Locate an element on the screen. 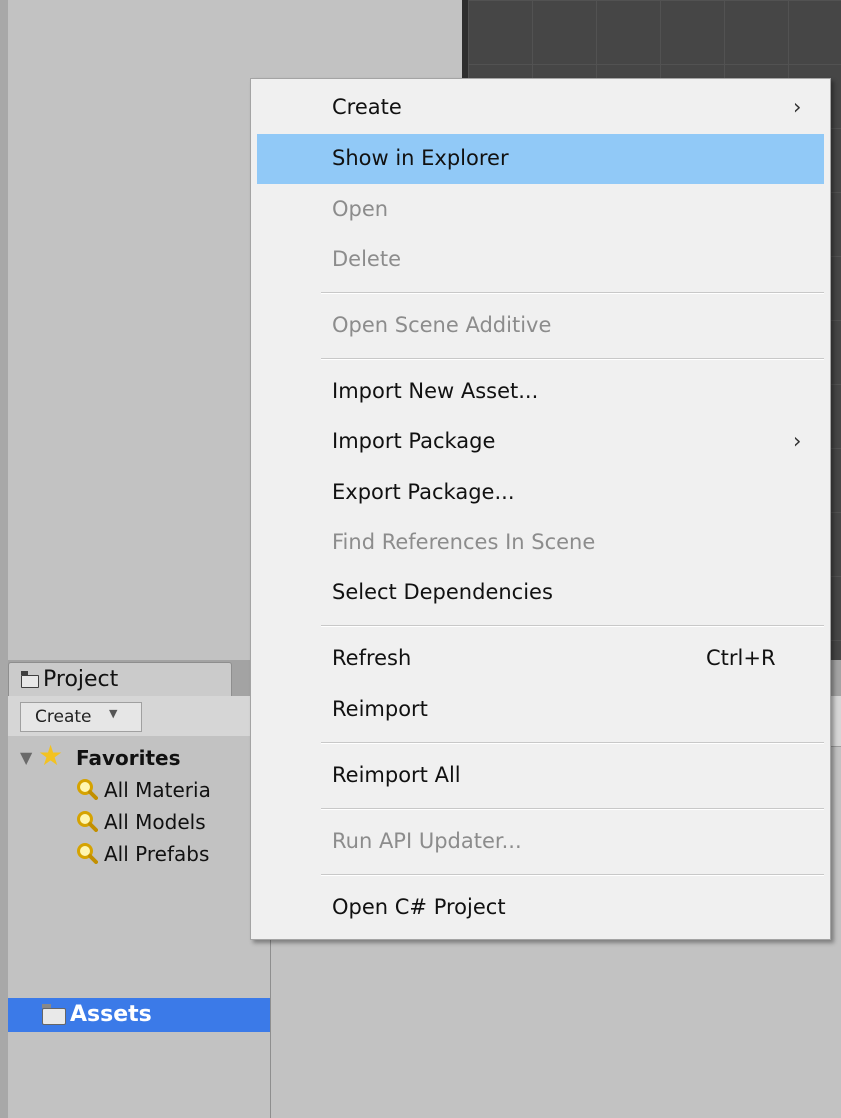 This screenshot has width=841, height=1118. expand-triangle-icon: ▼ is located at coordinates (26, 757).